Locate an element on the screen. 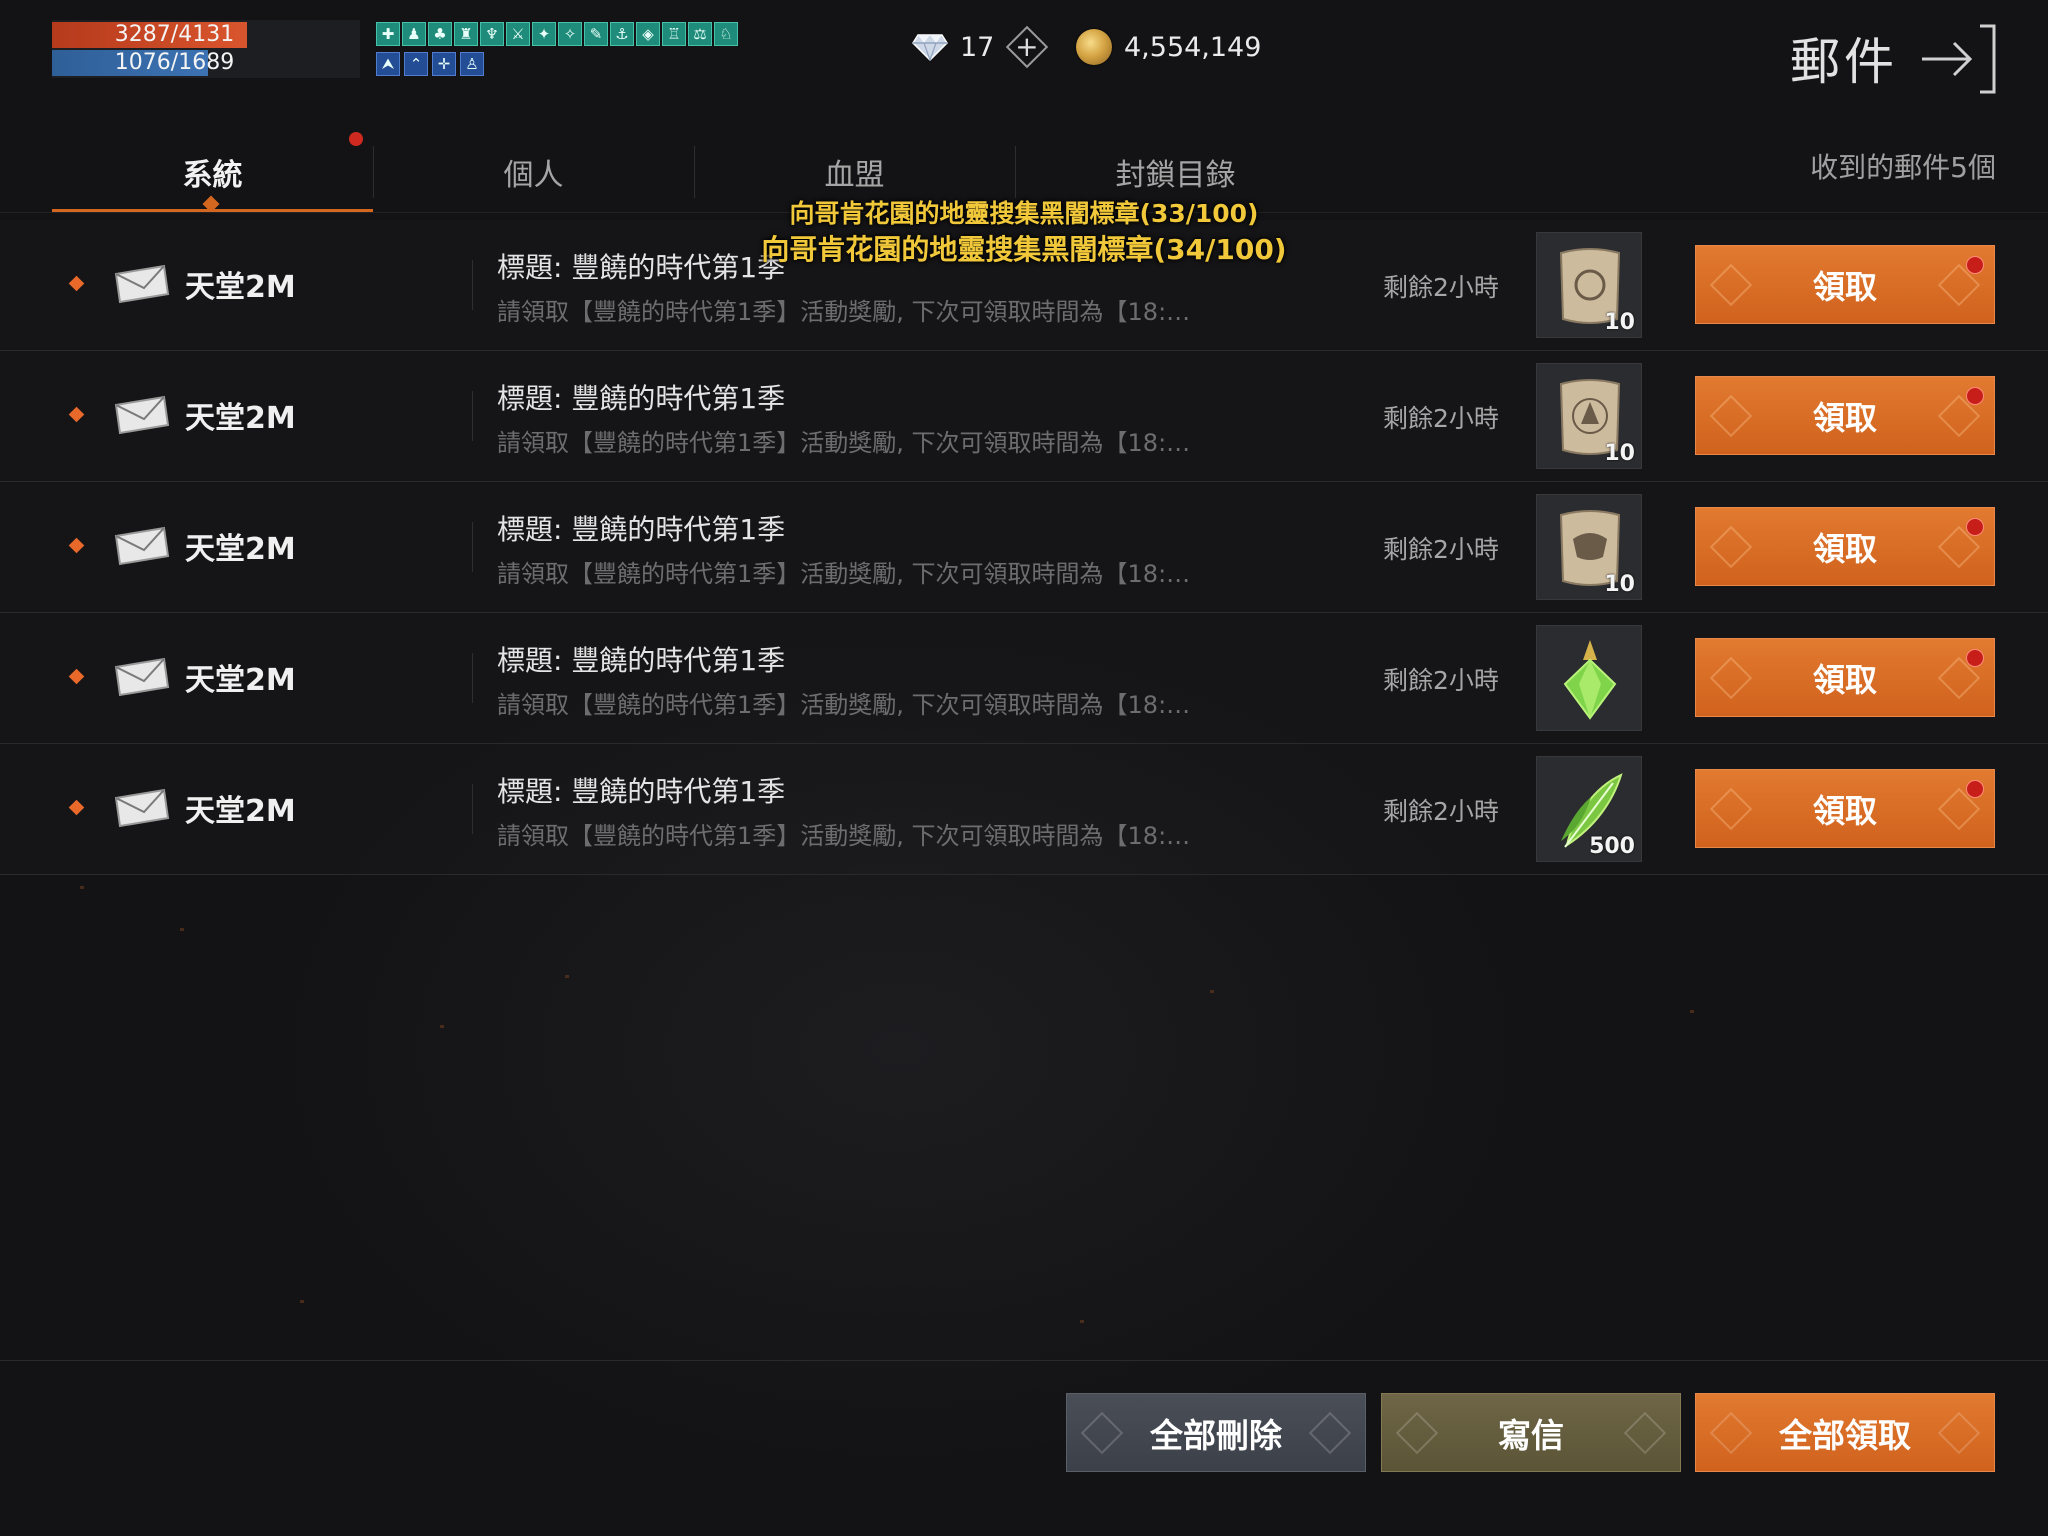  diamond-amount: 17 is located at coordinates (977, 47).